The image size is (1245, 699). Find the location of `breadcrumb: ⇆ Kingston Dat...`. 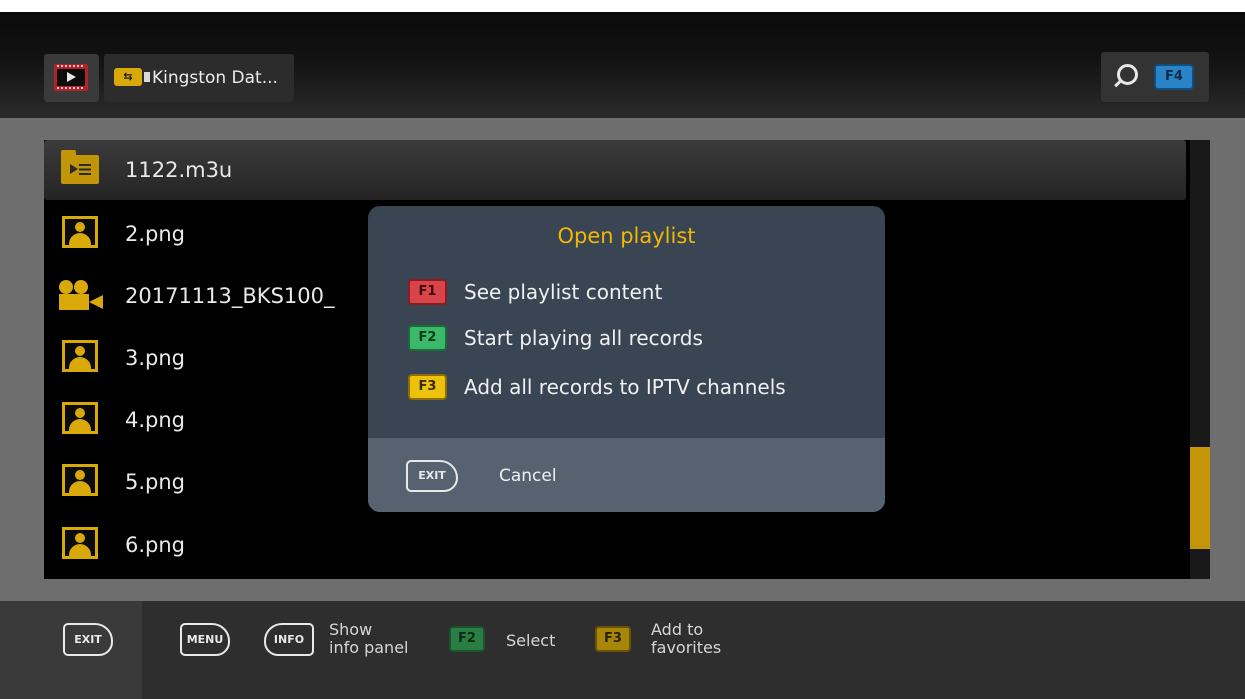

breadcrumb: ⇆ Kingston Dat... is located at coordinates (199, 78).